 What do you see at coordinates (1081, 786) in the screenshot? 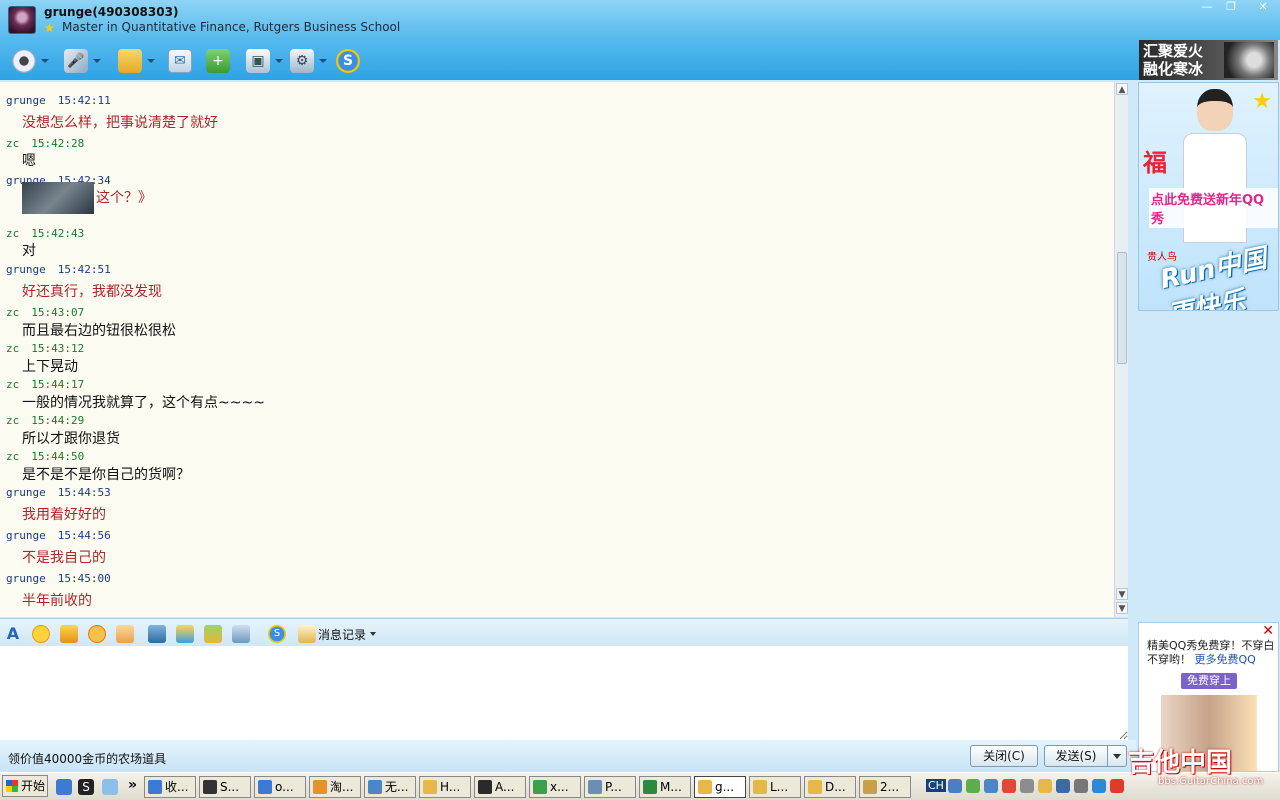
I see `usb-icon` at bounding box center [1081, 786].